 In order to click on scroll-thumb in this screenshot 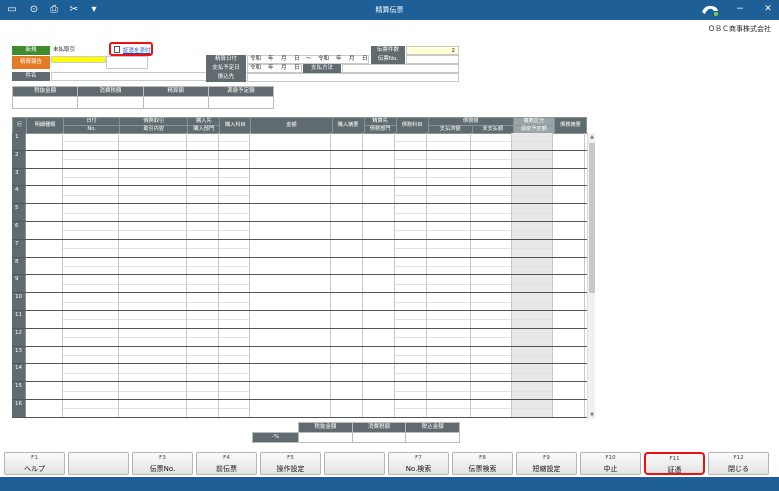, I will do `click(592, 218)`.